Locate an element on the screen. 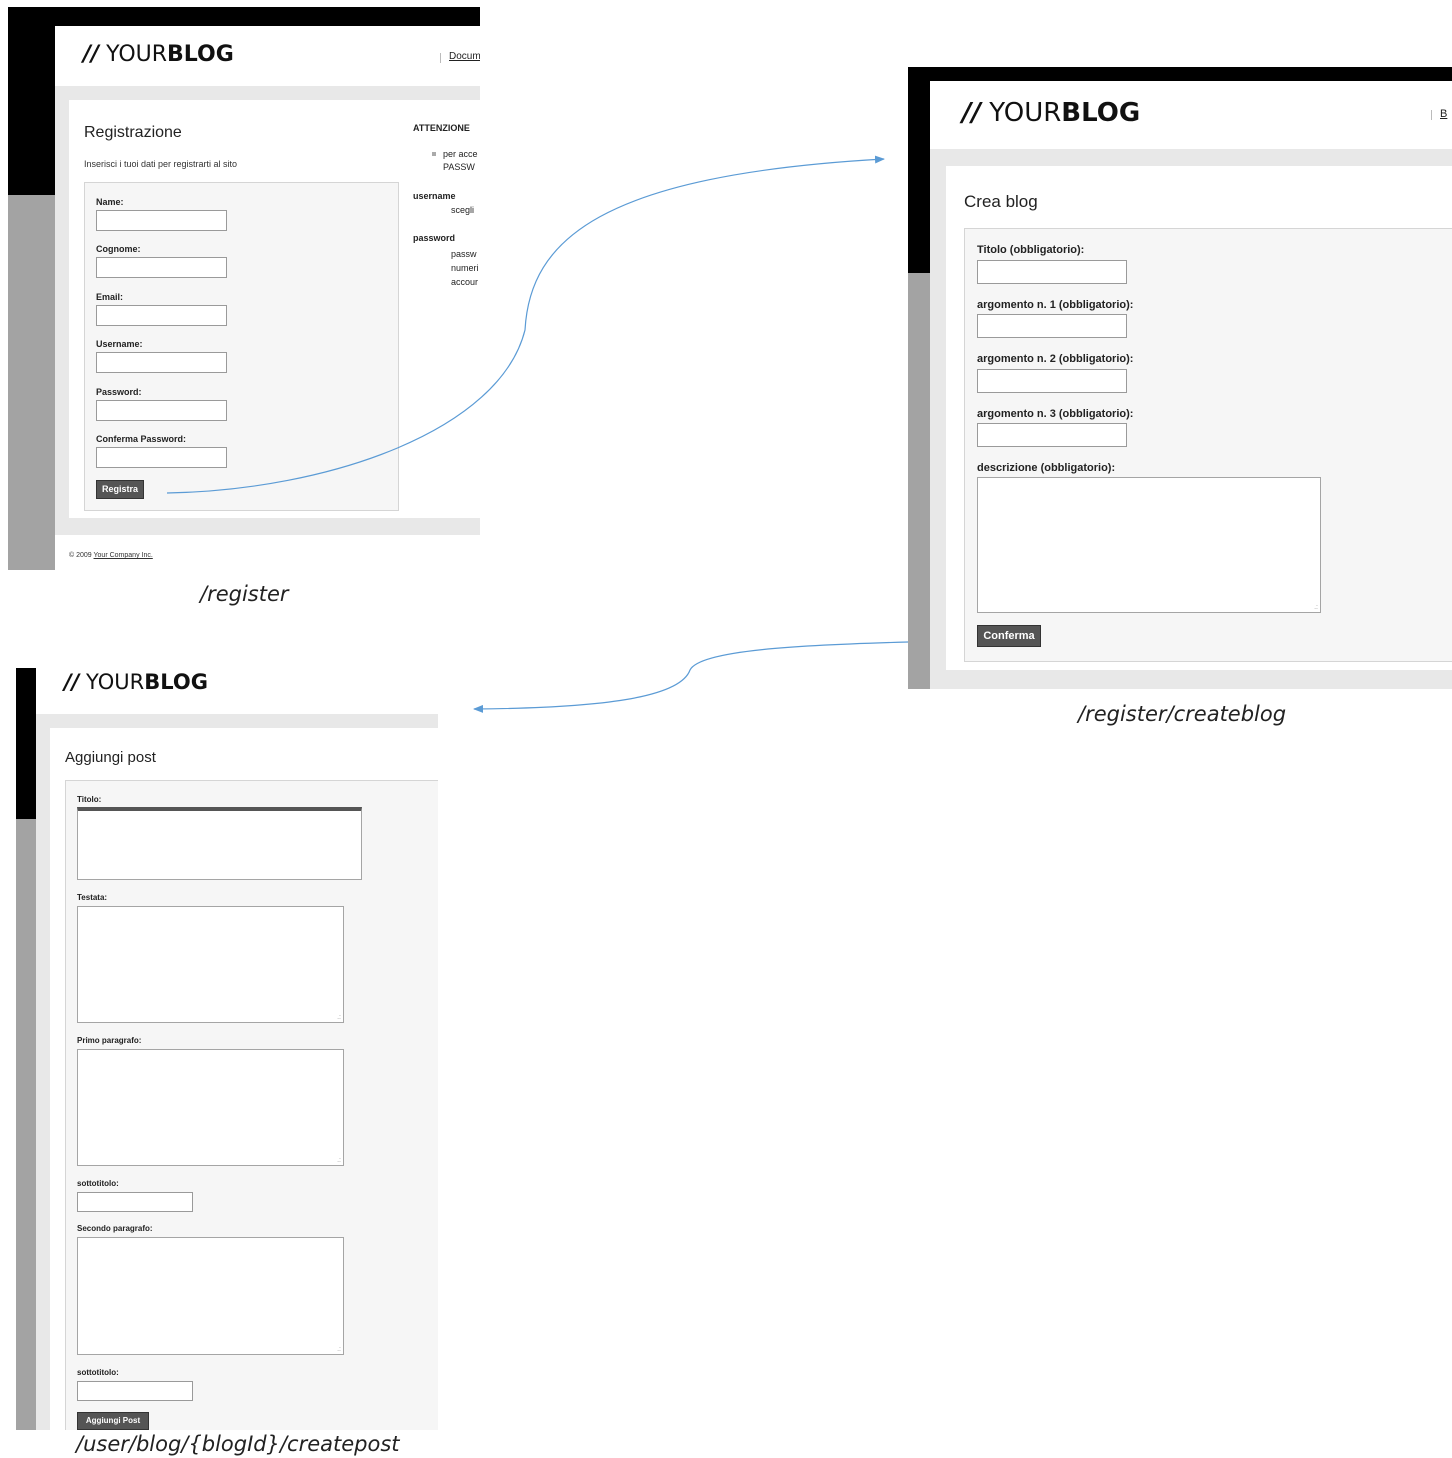 This screenshot has width=1452, height=1458. arrow-createblog-to-createpost is located at coordinates (691, 677).